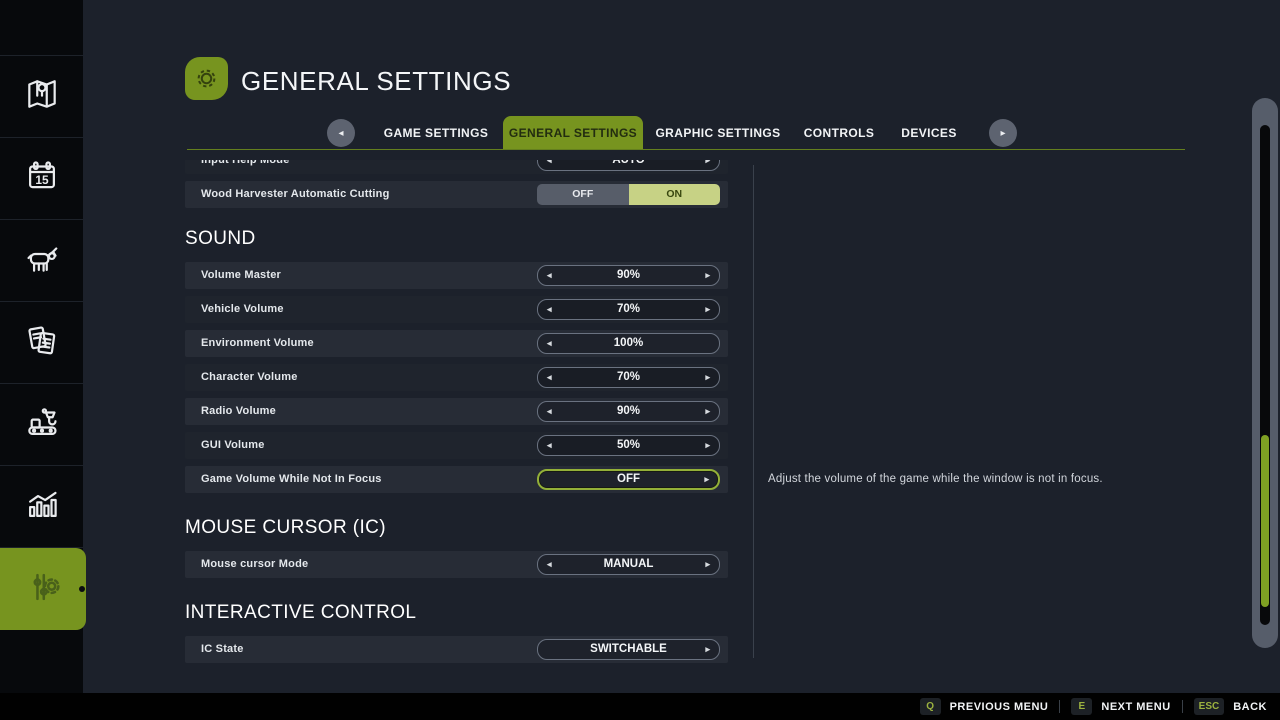 The width and height of the screenshot is (1280, 720). I want to click on sidebar-spacer, so click(41, 28).